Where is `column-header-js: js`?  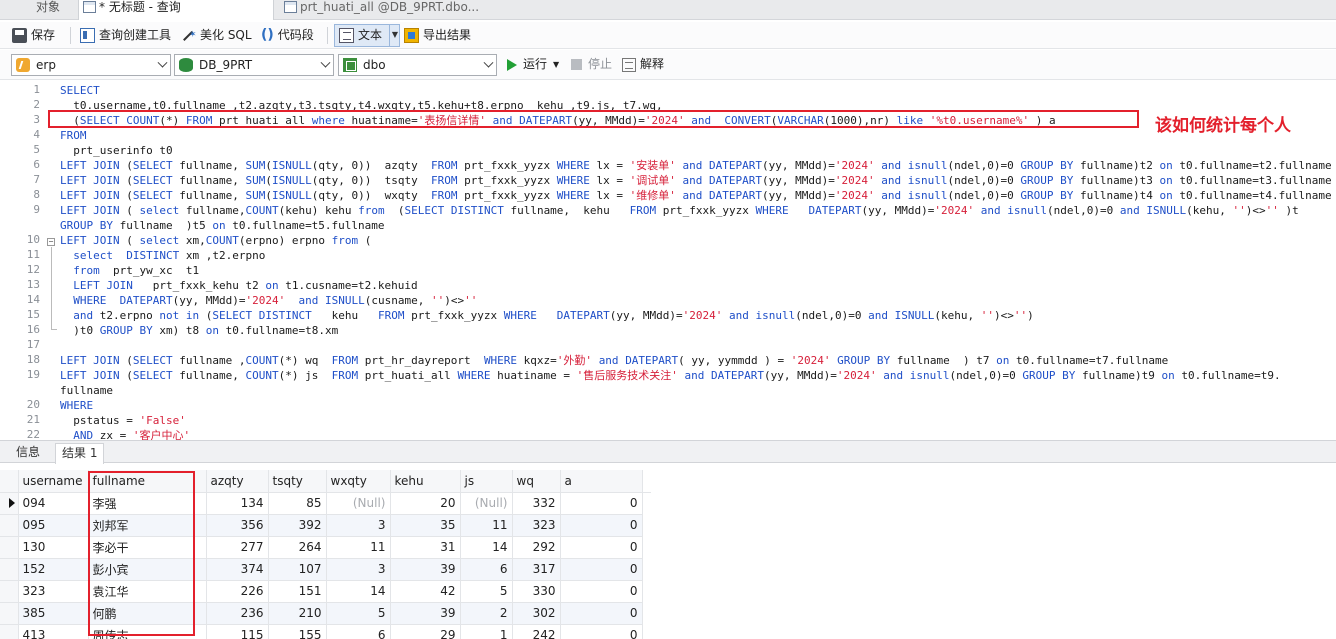 column-header-js: js is located at coordinates (486, 481).